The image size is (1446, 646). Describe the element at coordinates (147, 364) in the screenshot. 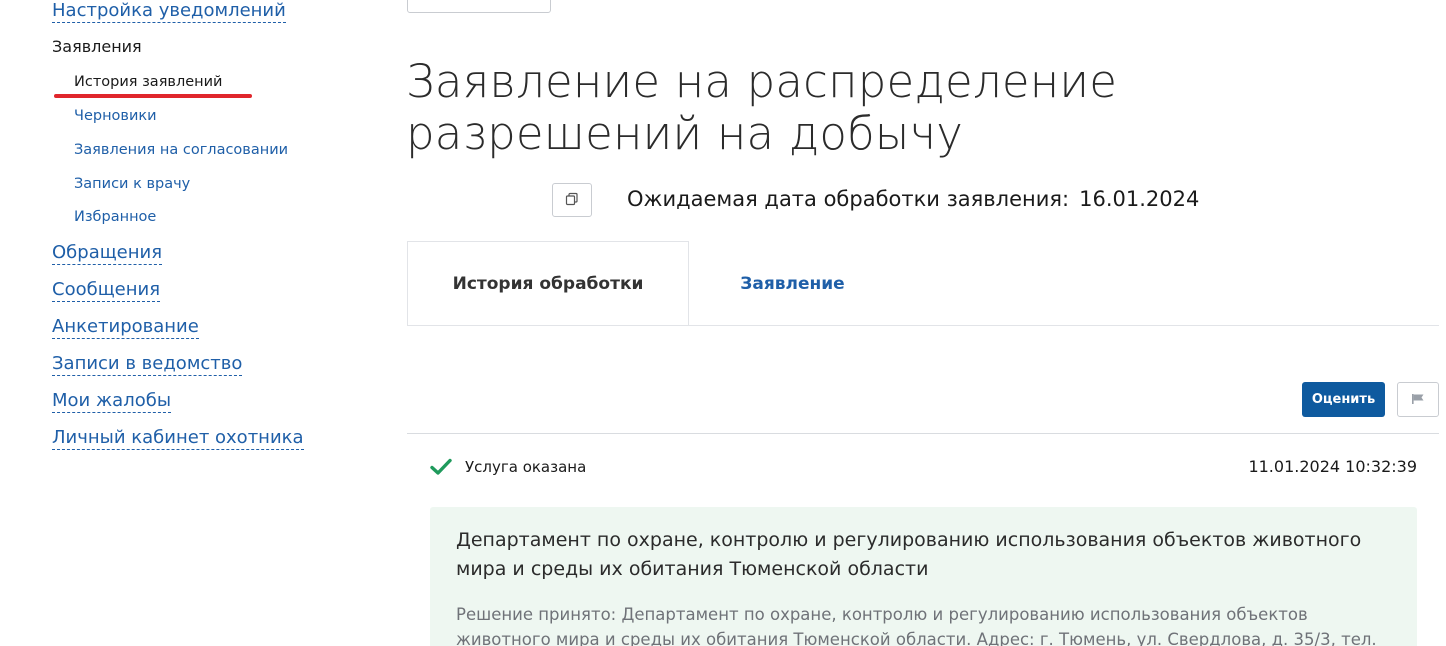

I see `sidebar-item-agency-appointments: Записи в ведомство` at that location.